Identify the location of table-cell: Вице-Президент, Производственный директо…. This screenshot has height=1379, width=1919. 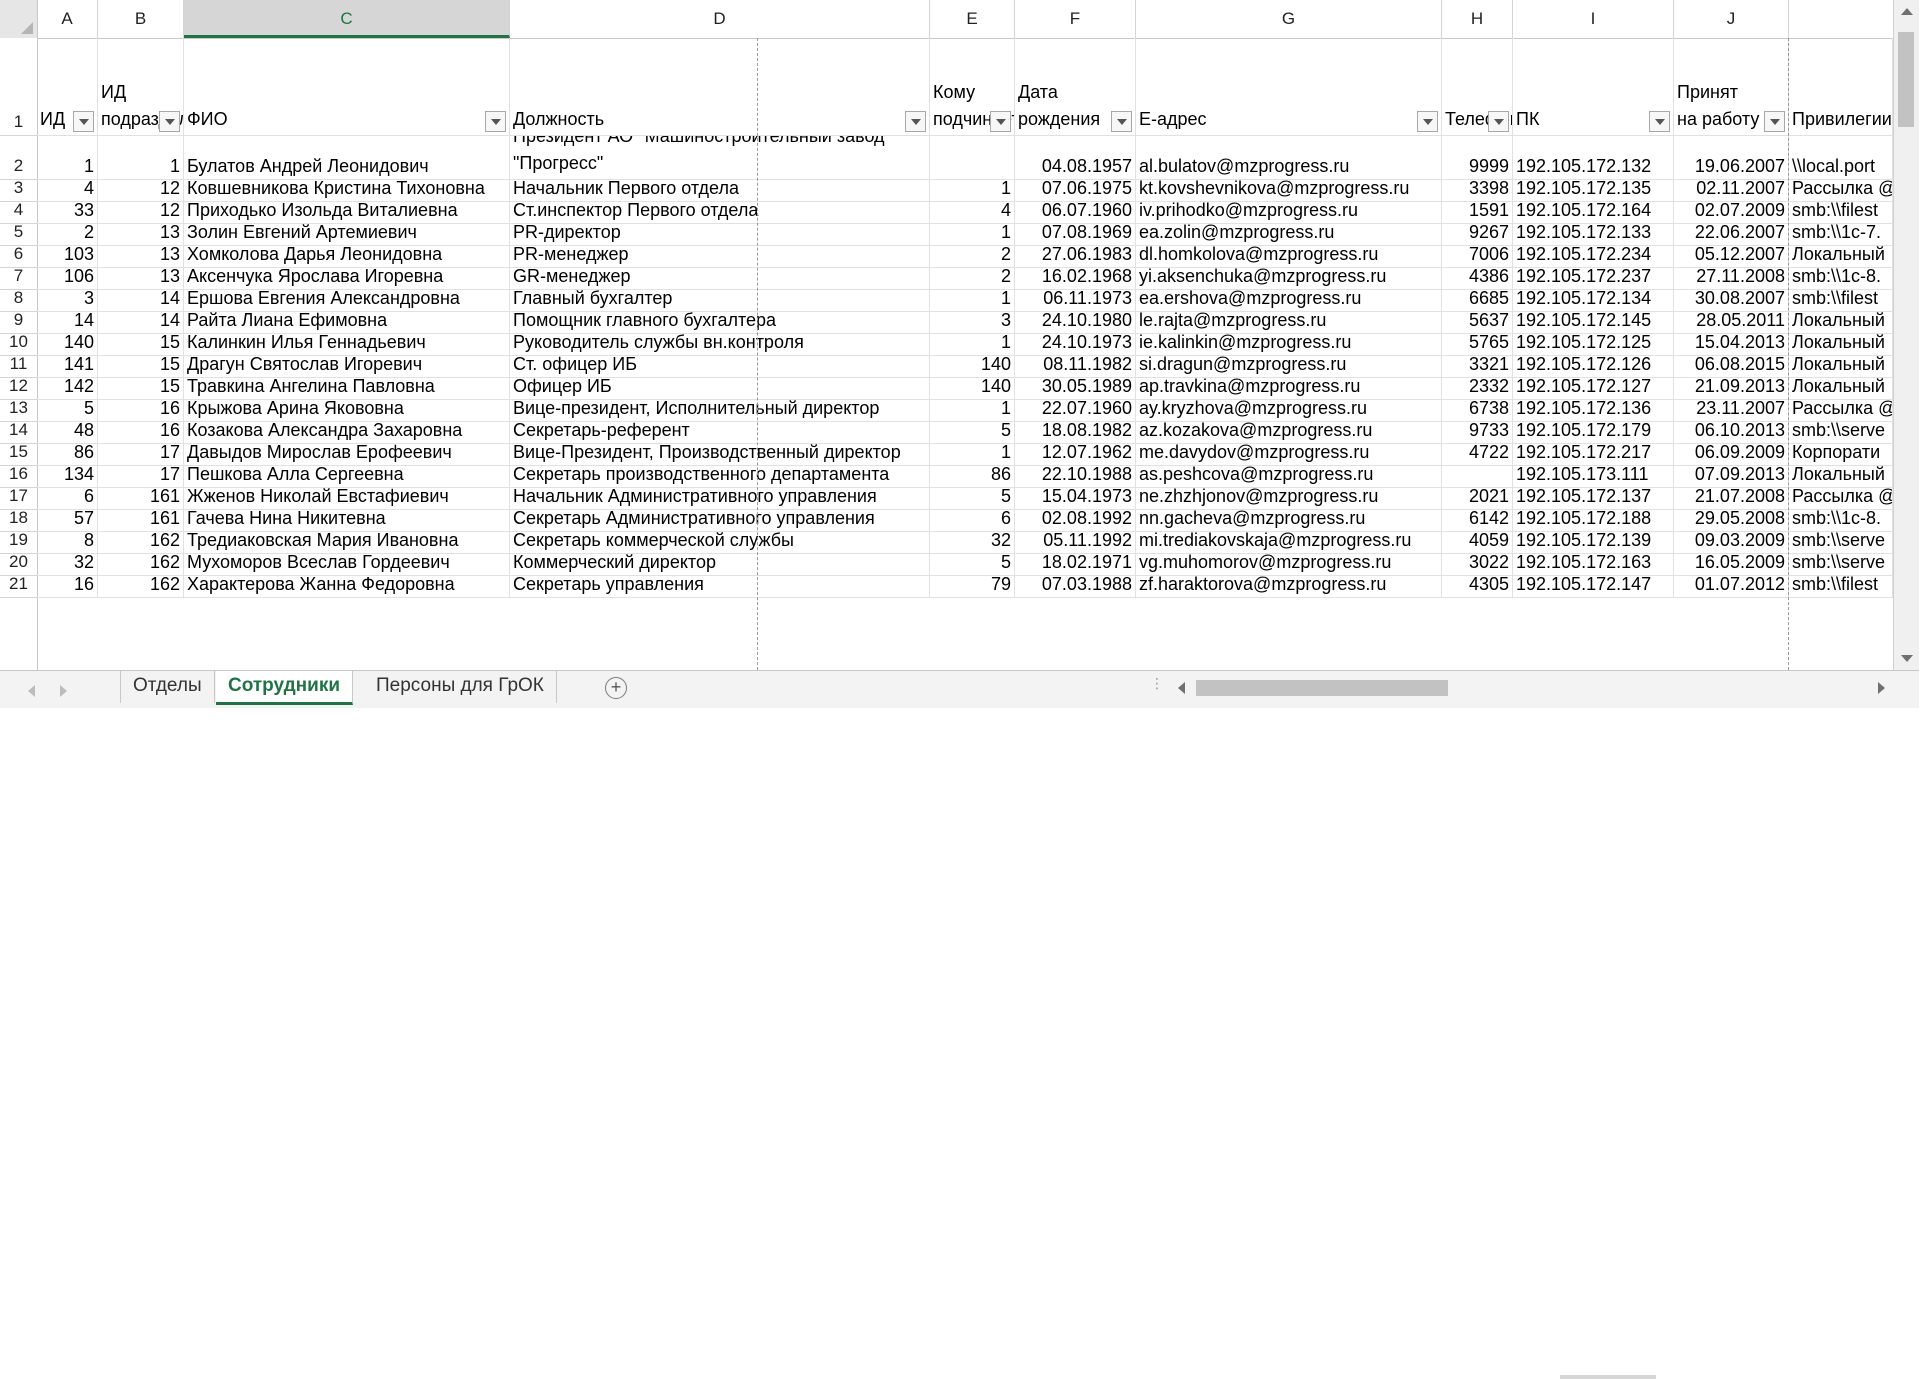
(720, 455).